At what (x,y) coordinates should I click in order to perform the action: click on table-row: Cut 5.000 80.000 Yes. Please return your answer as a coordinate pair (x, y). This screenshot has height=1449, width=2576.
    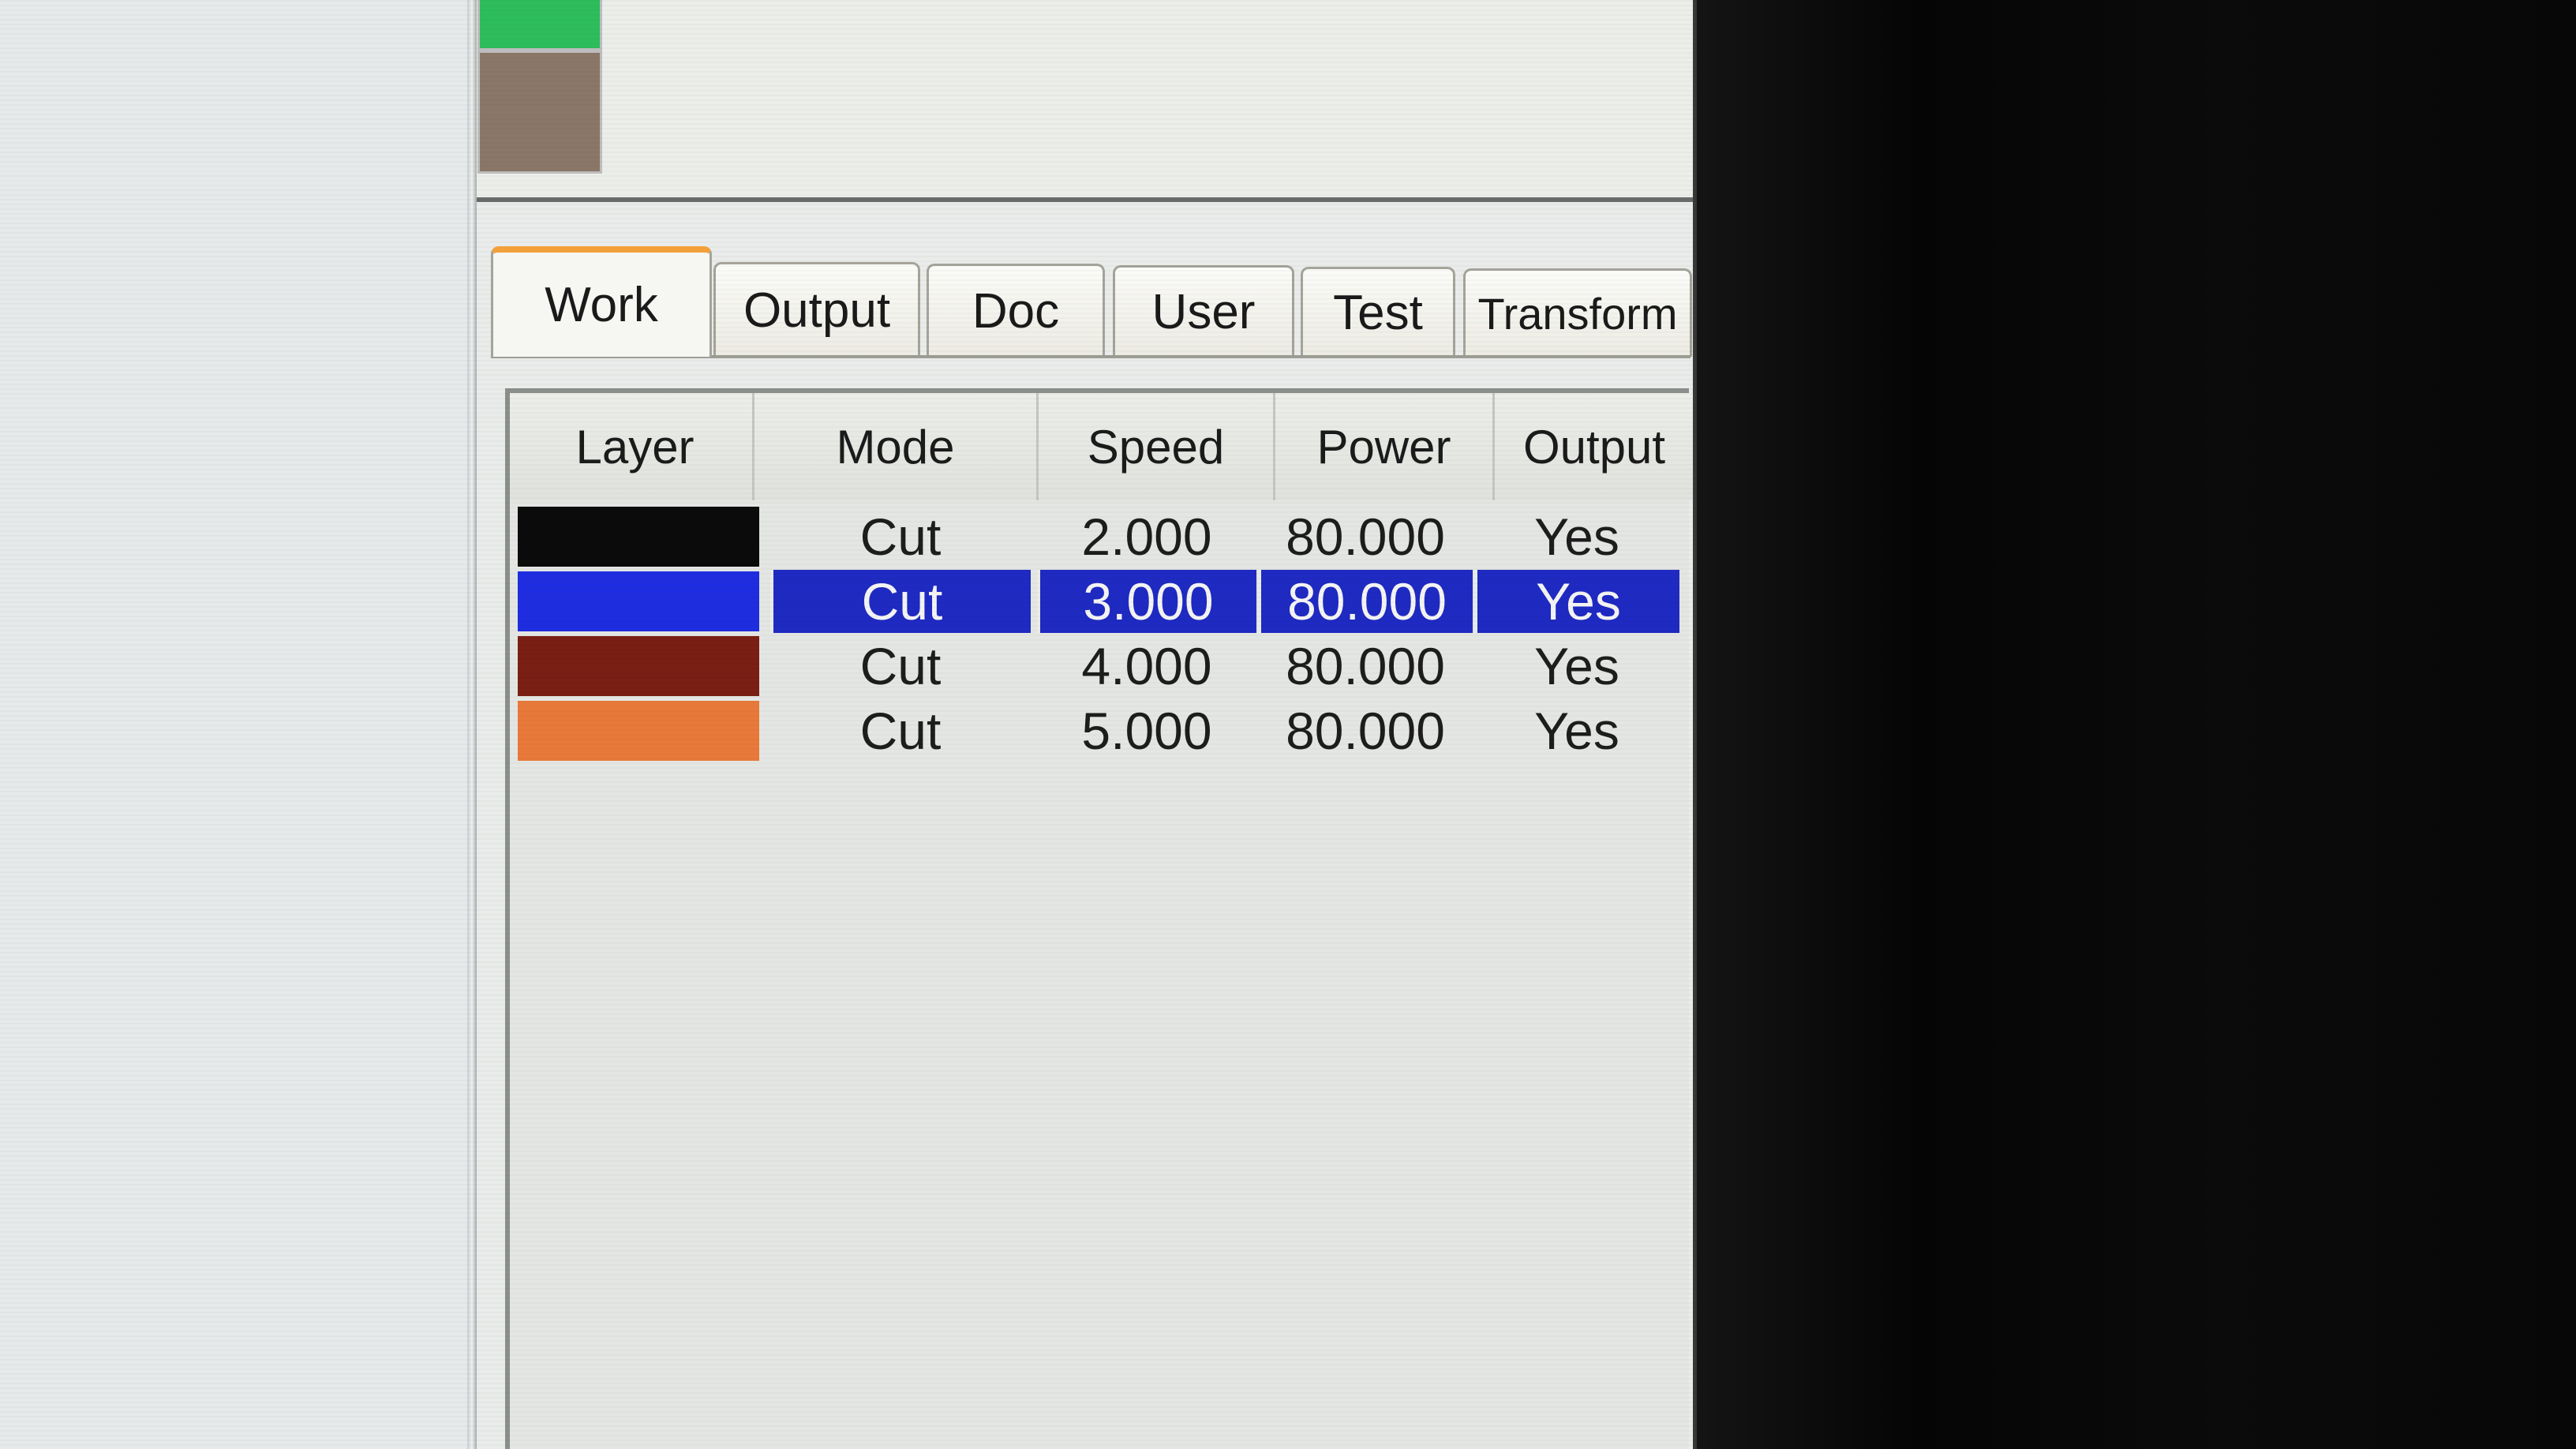
    Looking at the image, I should click on (1106, 730).